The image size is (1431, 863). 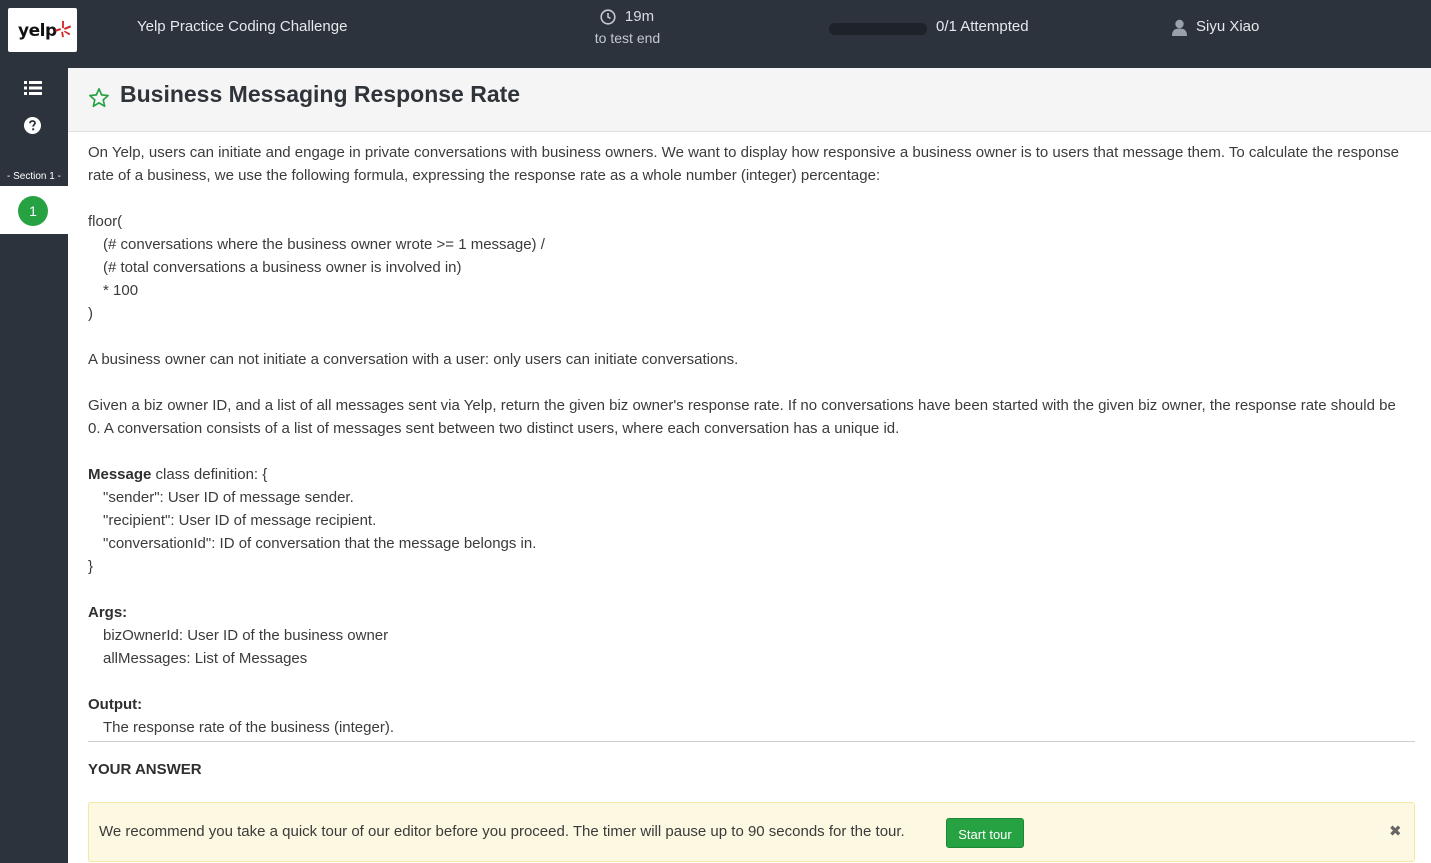 What do you see at coordinates (627, 38) in the screenshot?
I see `timer-label: to test end` at bounding box center [627, 38].